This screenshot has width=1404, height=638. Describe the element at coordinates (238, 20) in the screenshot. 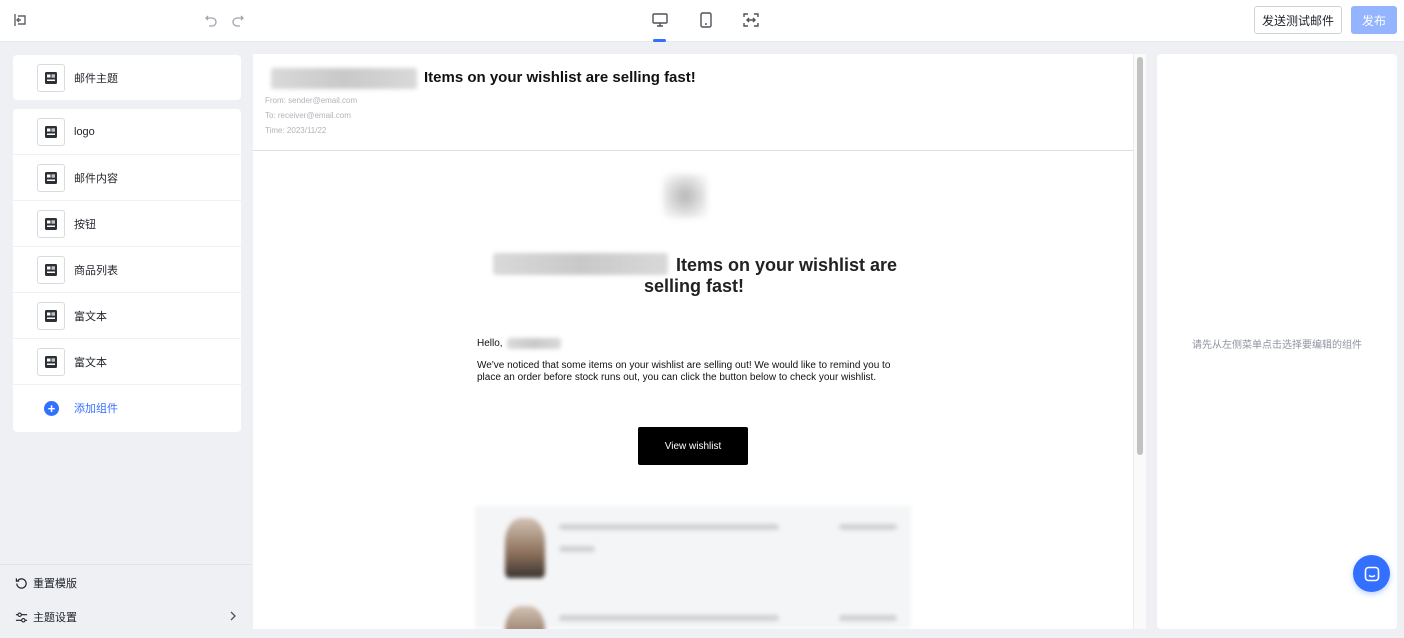

I see `redo-icon` at that location.